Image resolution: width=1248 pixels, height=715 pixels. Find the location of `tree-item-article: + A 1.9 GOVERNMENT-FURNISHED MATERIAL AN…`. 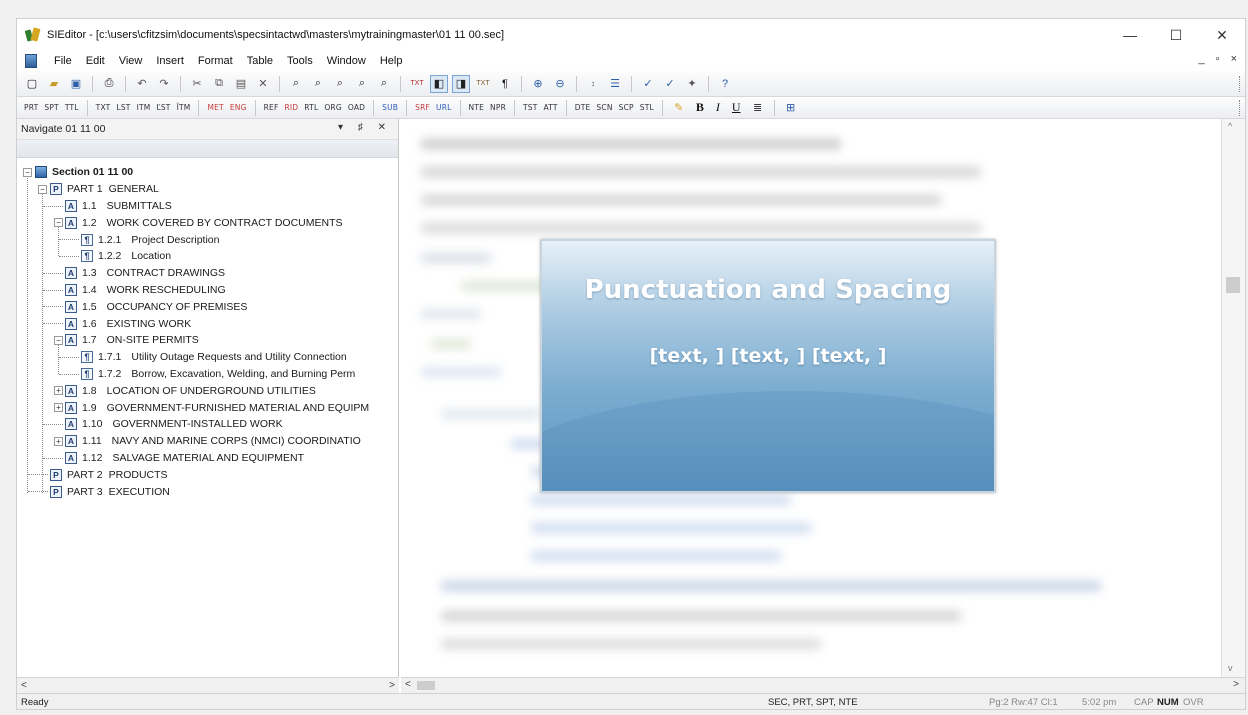

tree-item-article: + A 1.9 GOVERNMENT-FURNISHED MATERIAL AN… is located at coordinates (207, 407).